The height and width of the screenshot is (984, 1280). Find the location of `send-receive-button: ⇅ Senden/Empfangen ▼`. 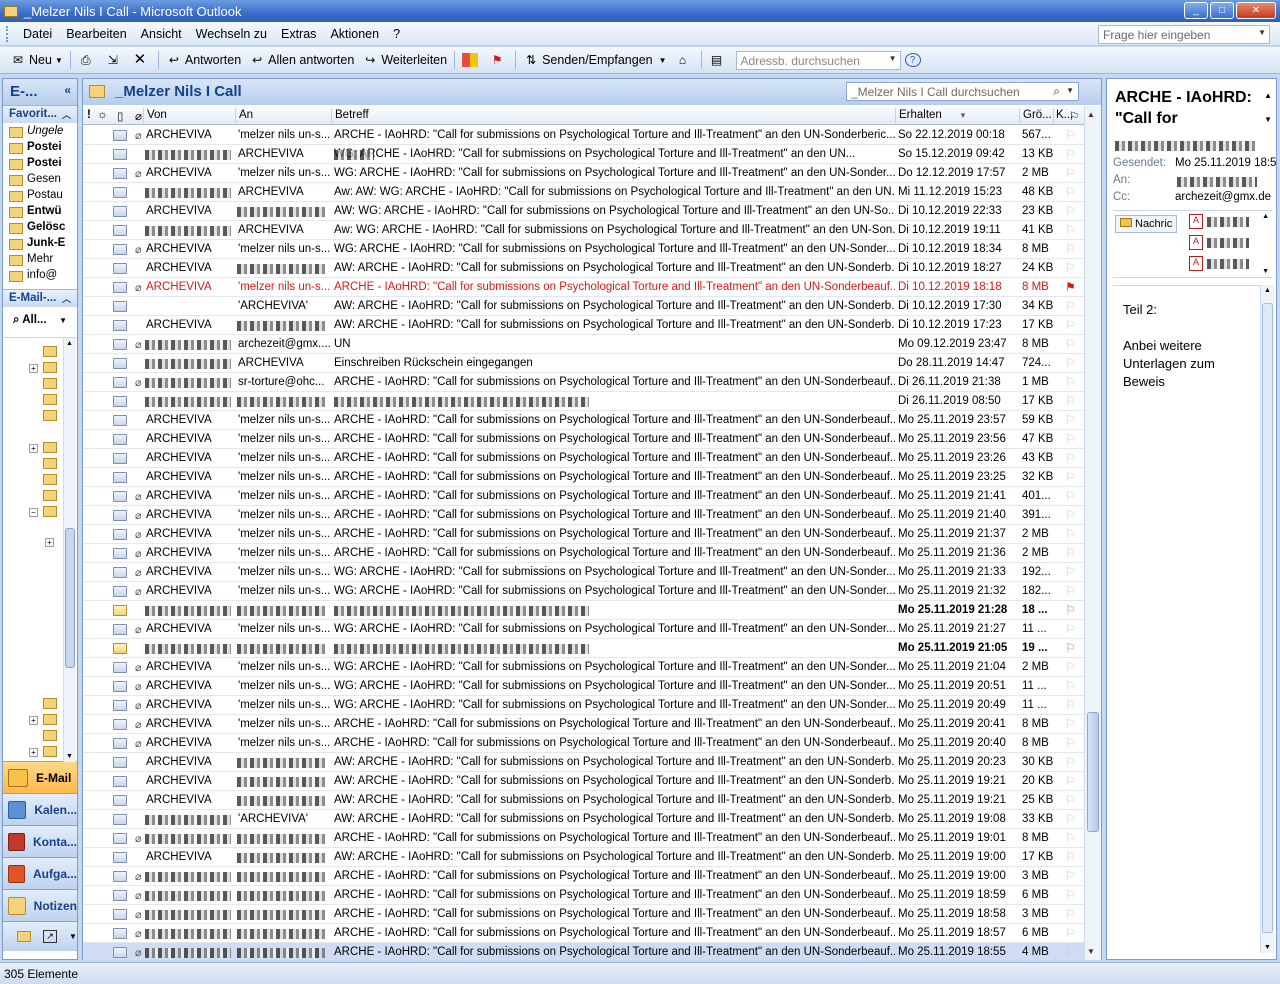

send-receive-button: ⇅ Senden/Empfangen ▼ is located at coordinates (594, 60).